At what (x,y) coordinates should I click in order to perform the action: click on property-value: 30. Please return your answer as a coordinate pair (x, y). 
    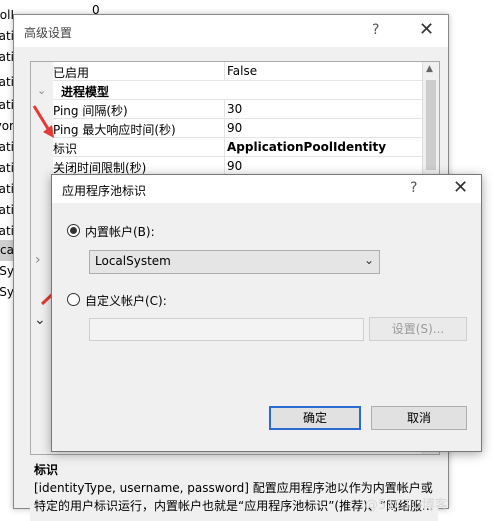
    Looking at the image, I should click on (235, 109).